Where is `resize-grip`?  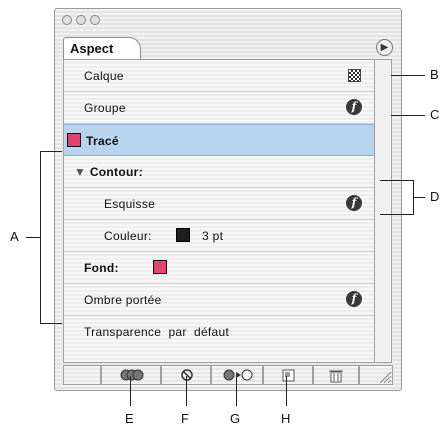
resize-grip is located at coordinates (376, 375).